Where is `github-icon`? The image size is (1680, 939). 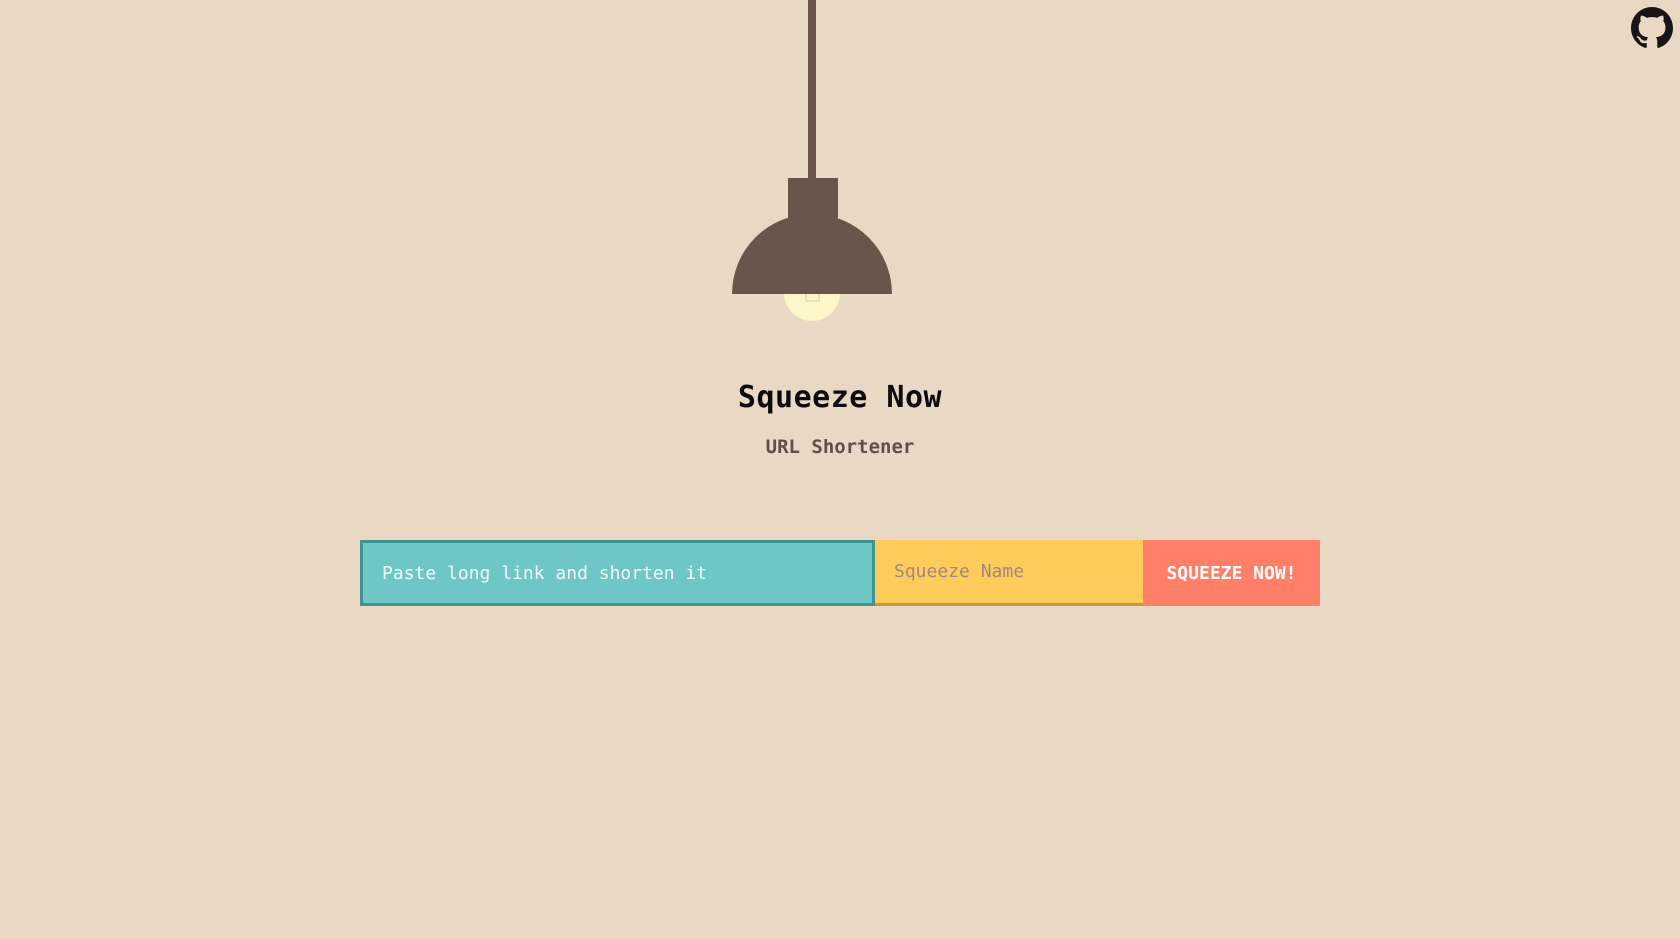
github-icon is located at coordinates (1652, 27).